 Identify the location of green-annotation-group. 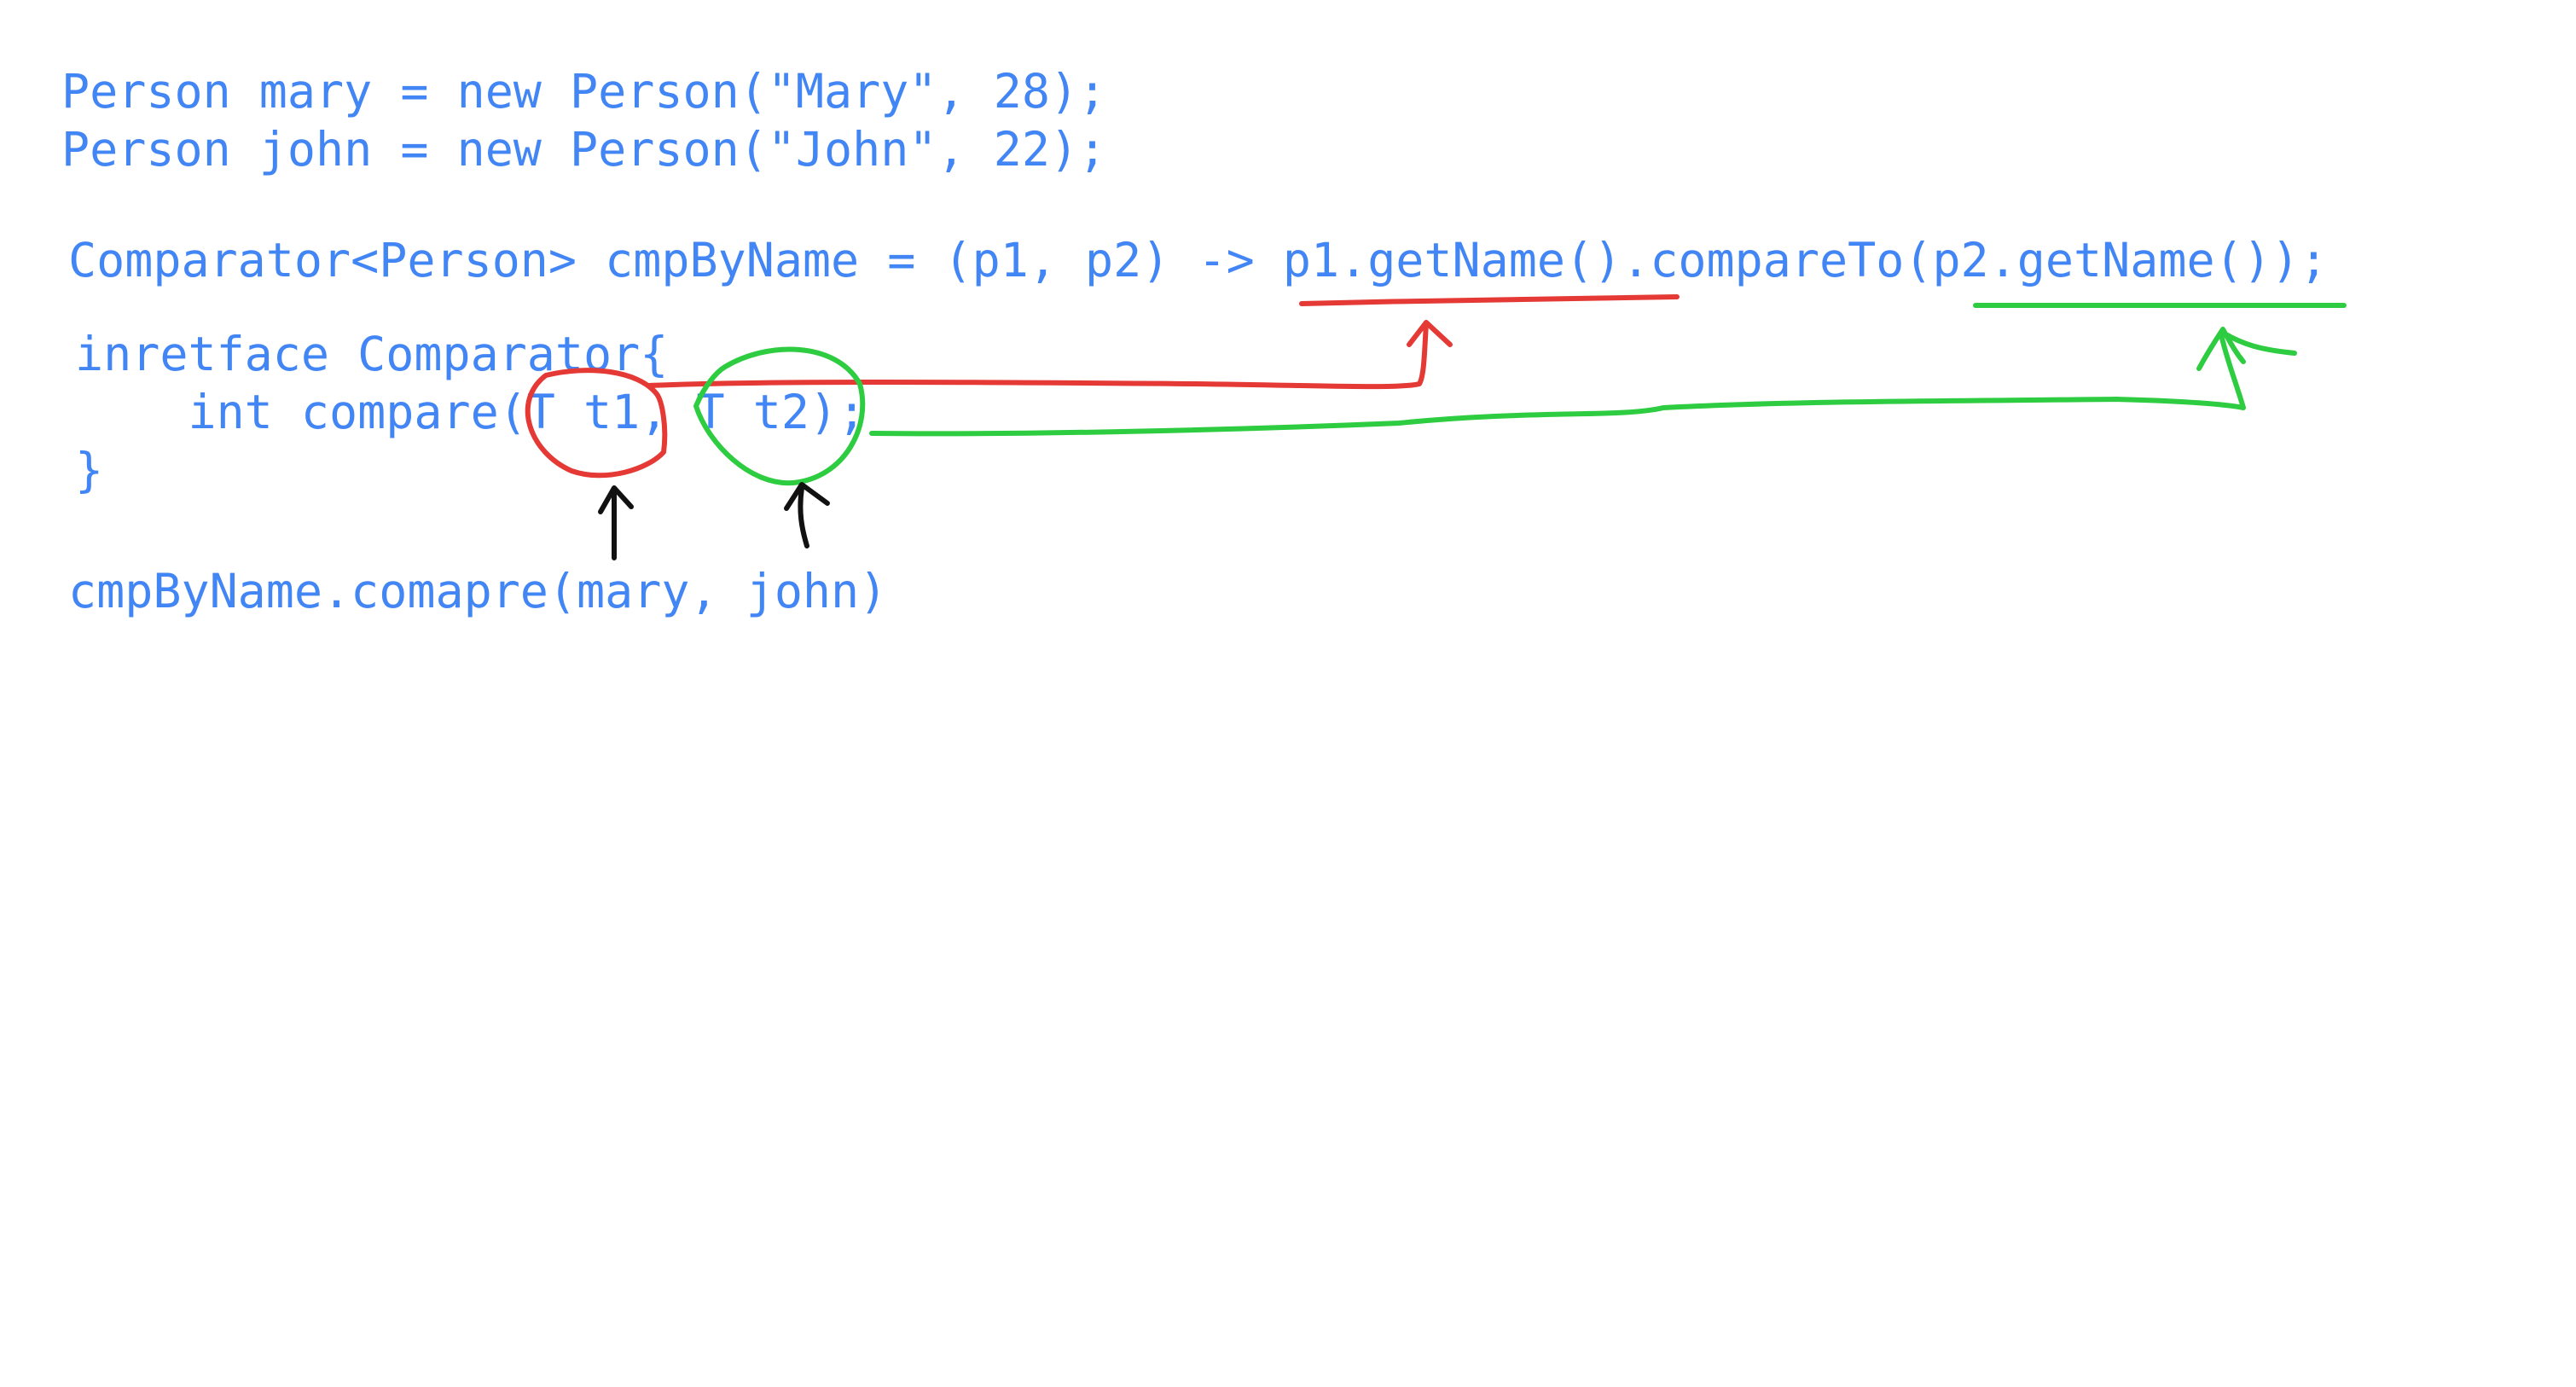
(1520, 394).